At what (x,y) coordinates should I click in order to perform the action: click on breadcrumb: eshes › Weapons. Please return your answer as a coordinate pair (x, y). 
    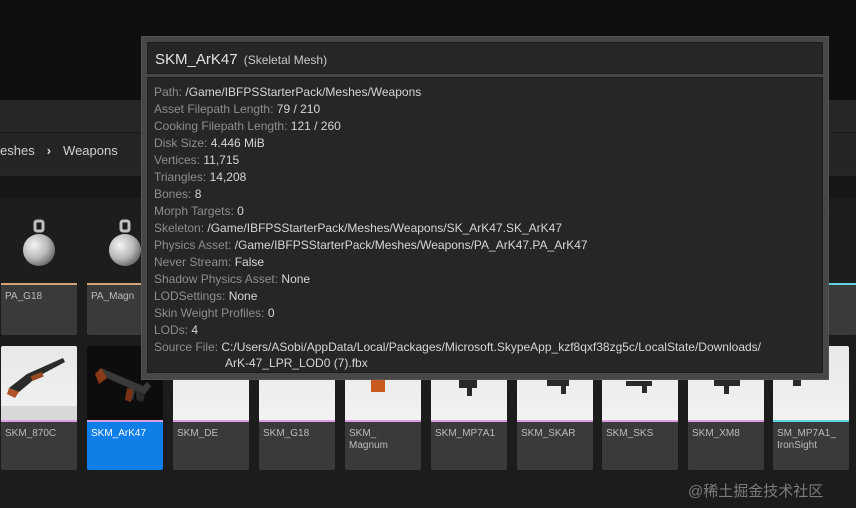
    Looking at the image, I should click on (59, 150).